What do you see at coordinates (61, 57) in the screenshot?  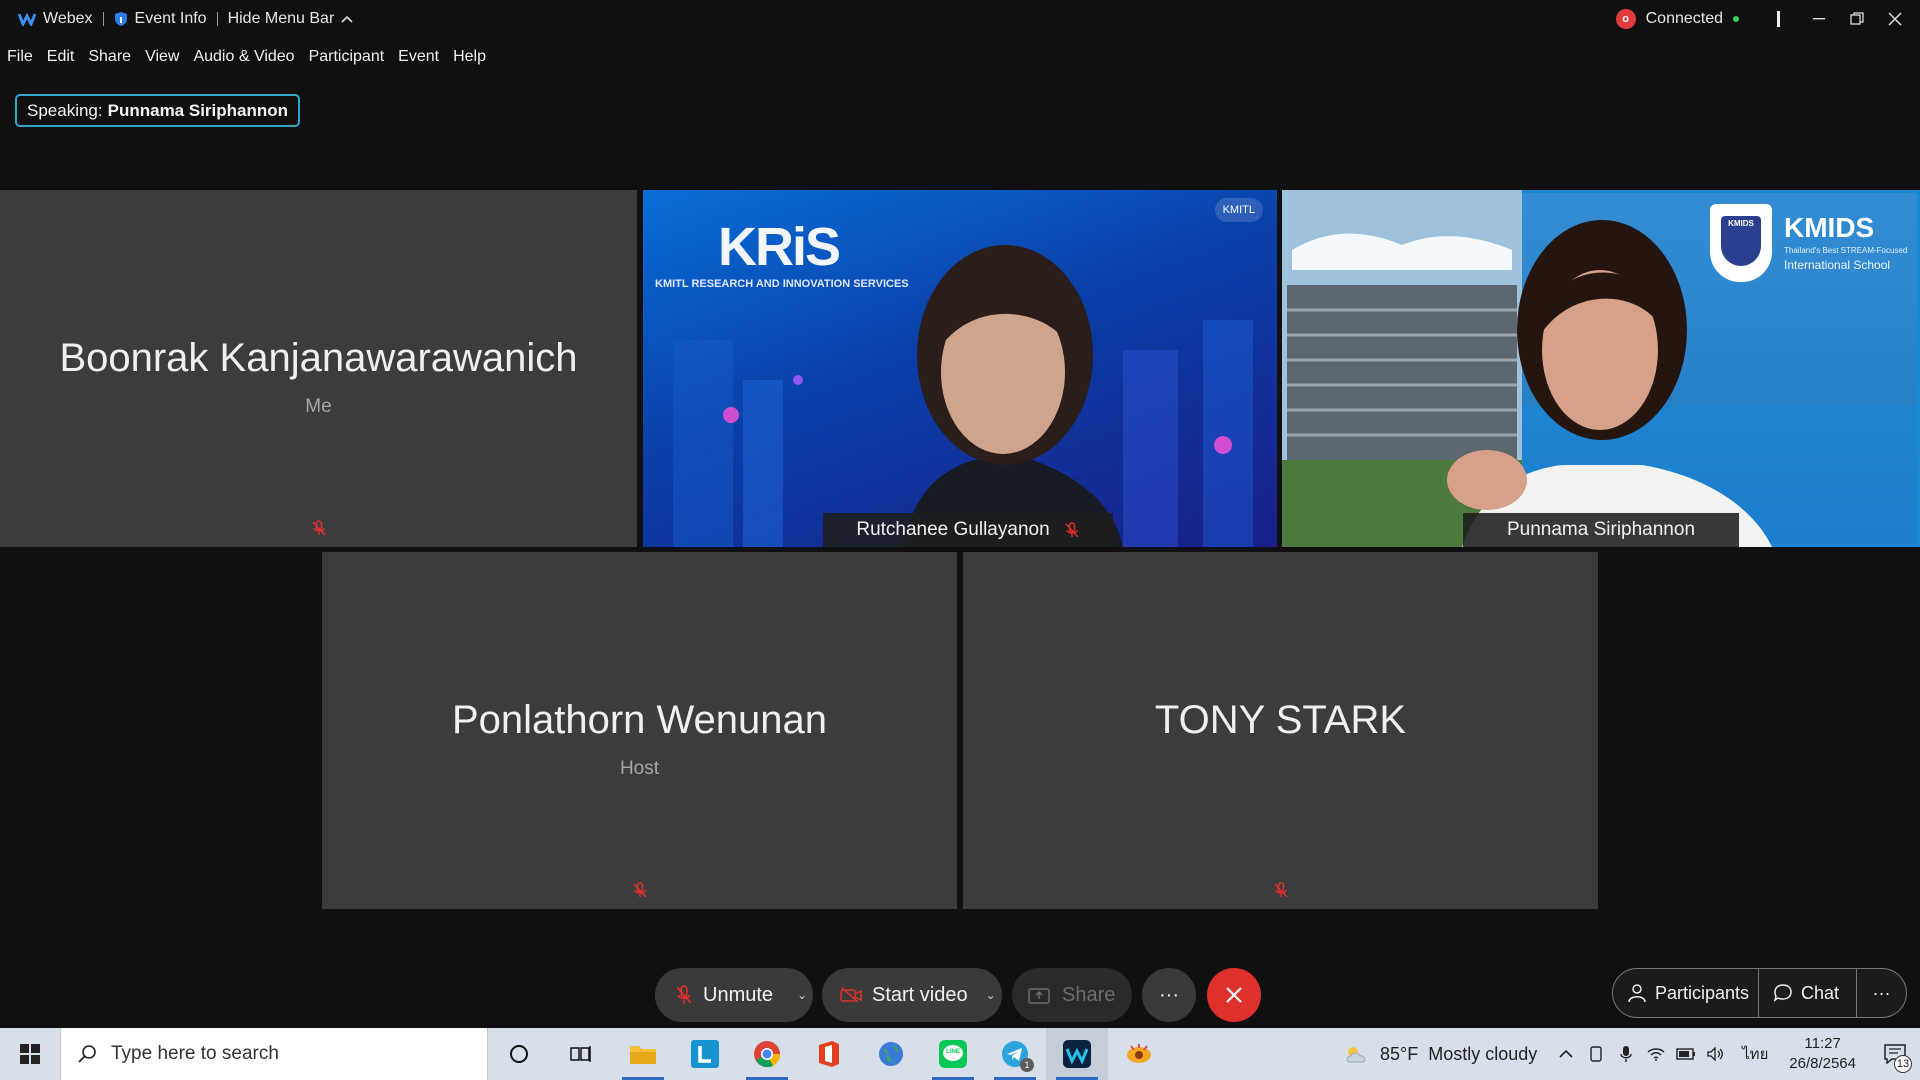 I see `menu-edit: Edit` at bounding box center [61, 57].